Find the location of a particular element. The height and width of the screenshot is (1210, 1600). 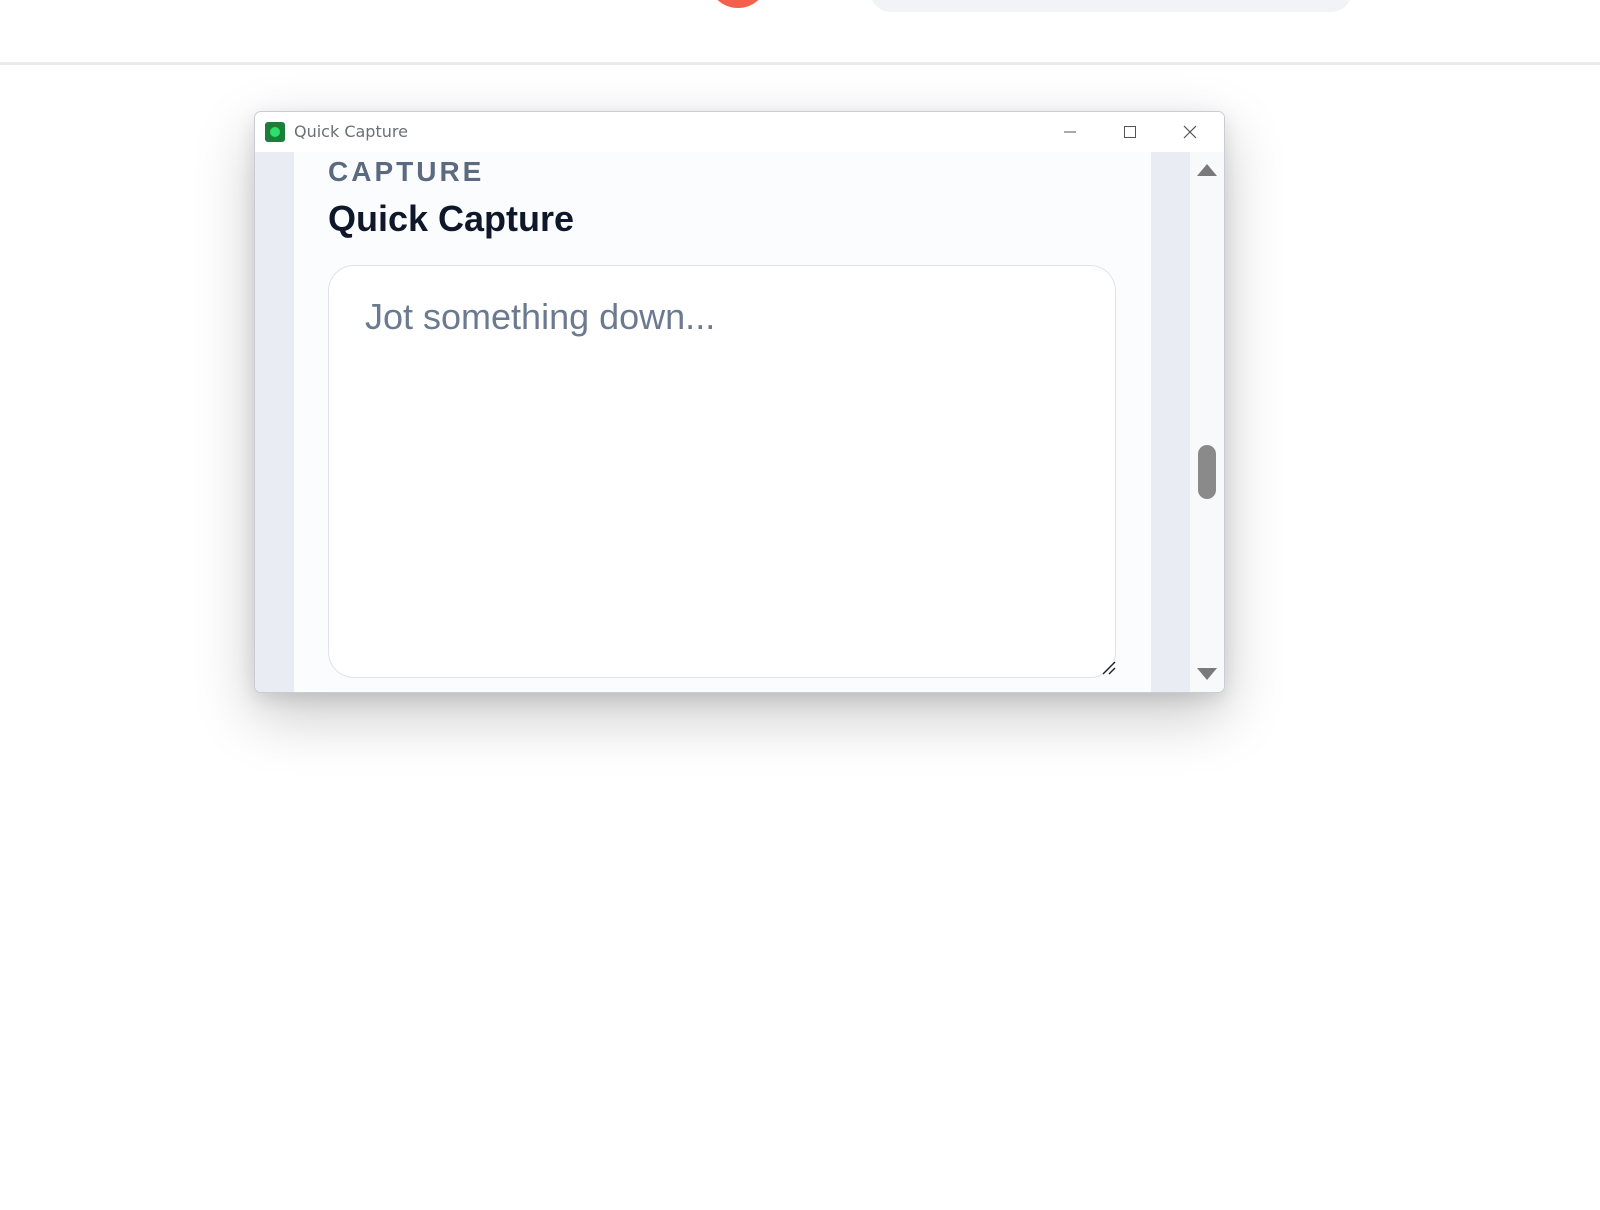

minimize-icon is located at coordinates (1070, 132).